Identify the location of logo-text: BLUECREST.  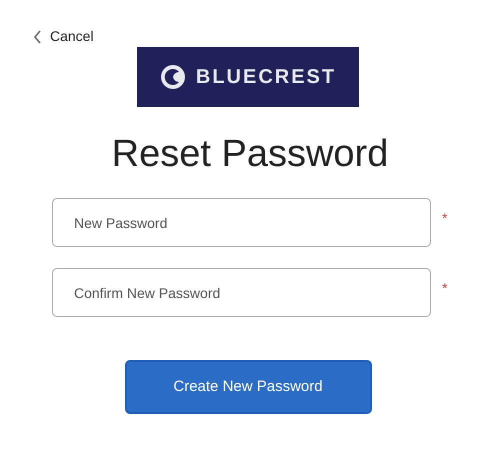
(266, 77).